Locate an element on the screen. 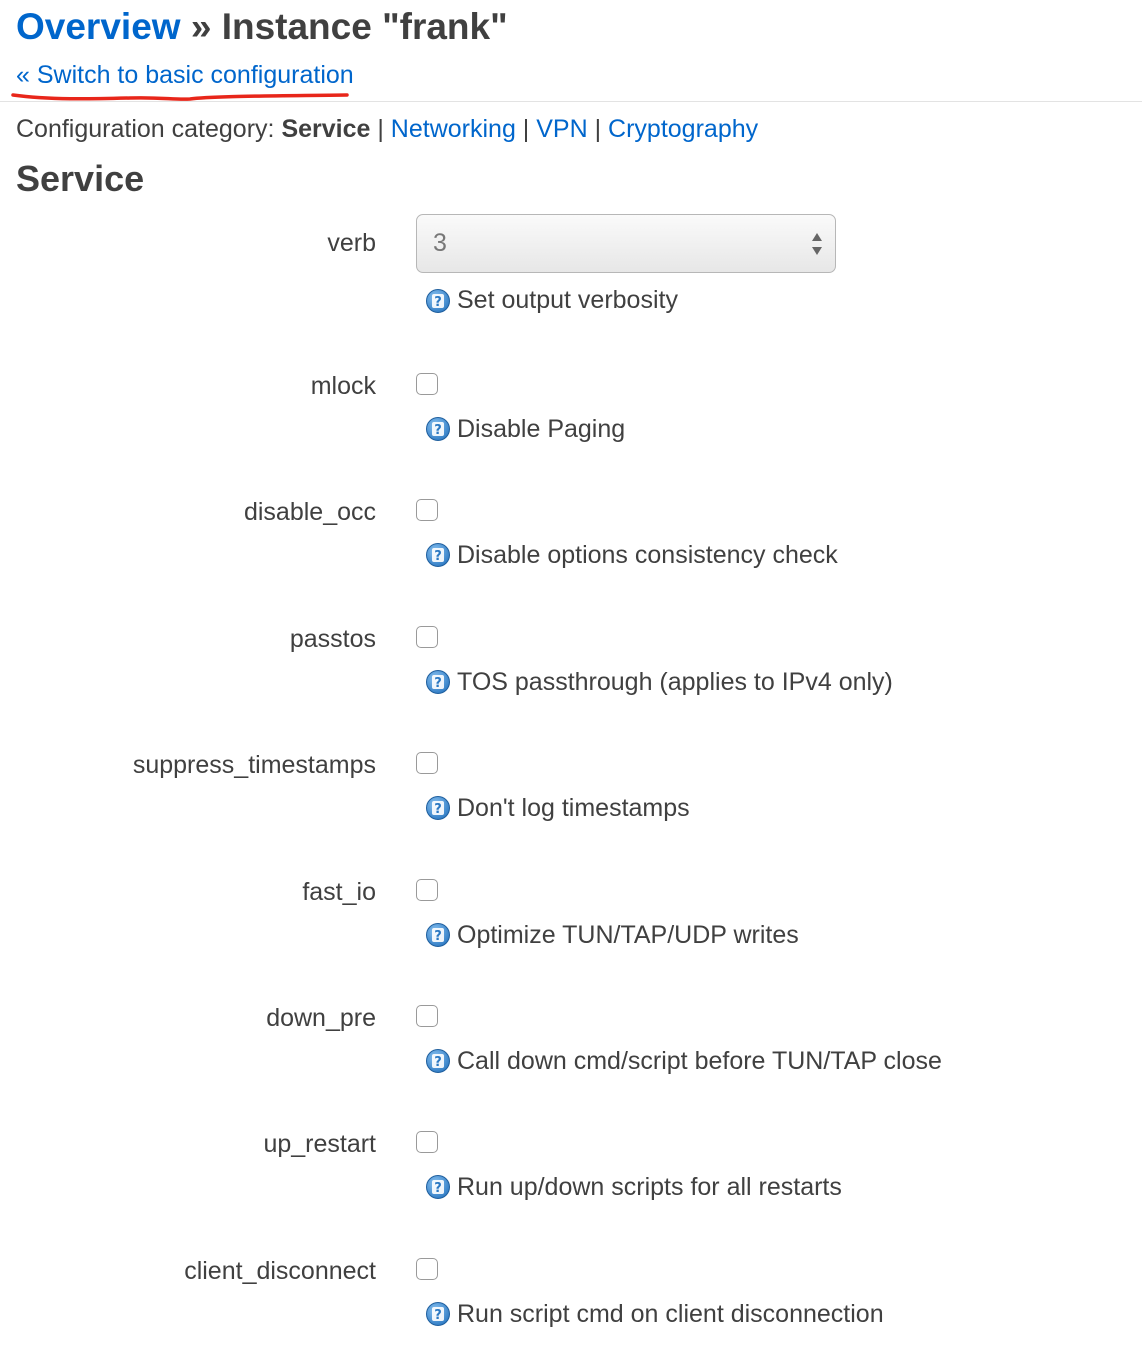 This screenshot has height=1366, width=1142. header-divider is located at coordinates (571, 101).